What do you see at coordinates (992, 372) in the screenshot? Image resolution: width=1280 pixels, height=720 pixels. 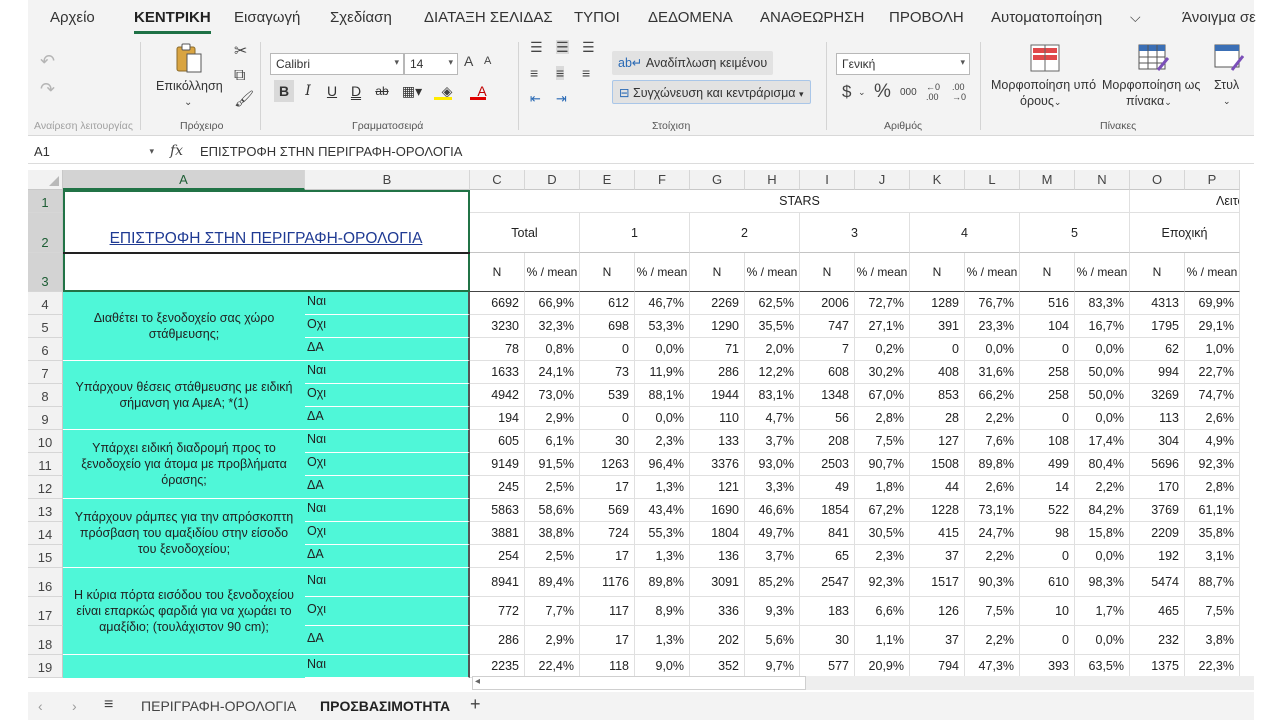 I see `data-cell: 31,6%` at bounding box center [992, 372].